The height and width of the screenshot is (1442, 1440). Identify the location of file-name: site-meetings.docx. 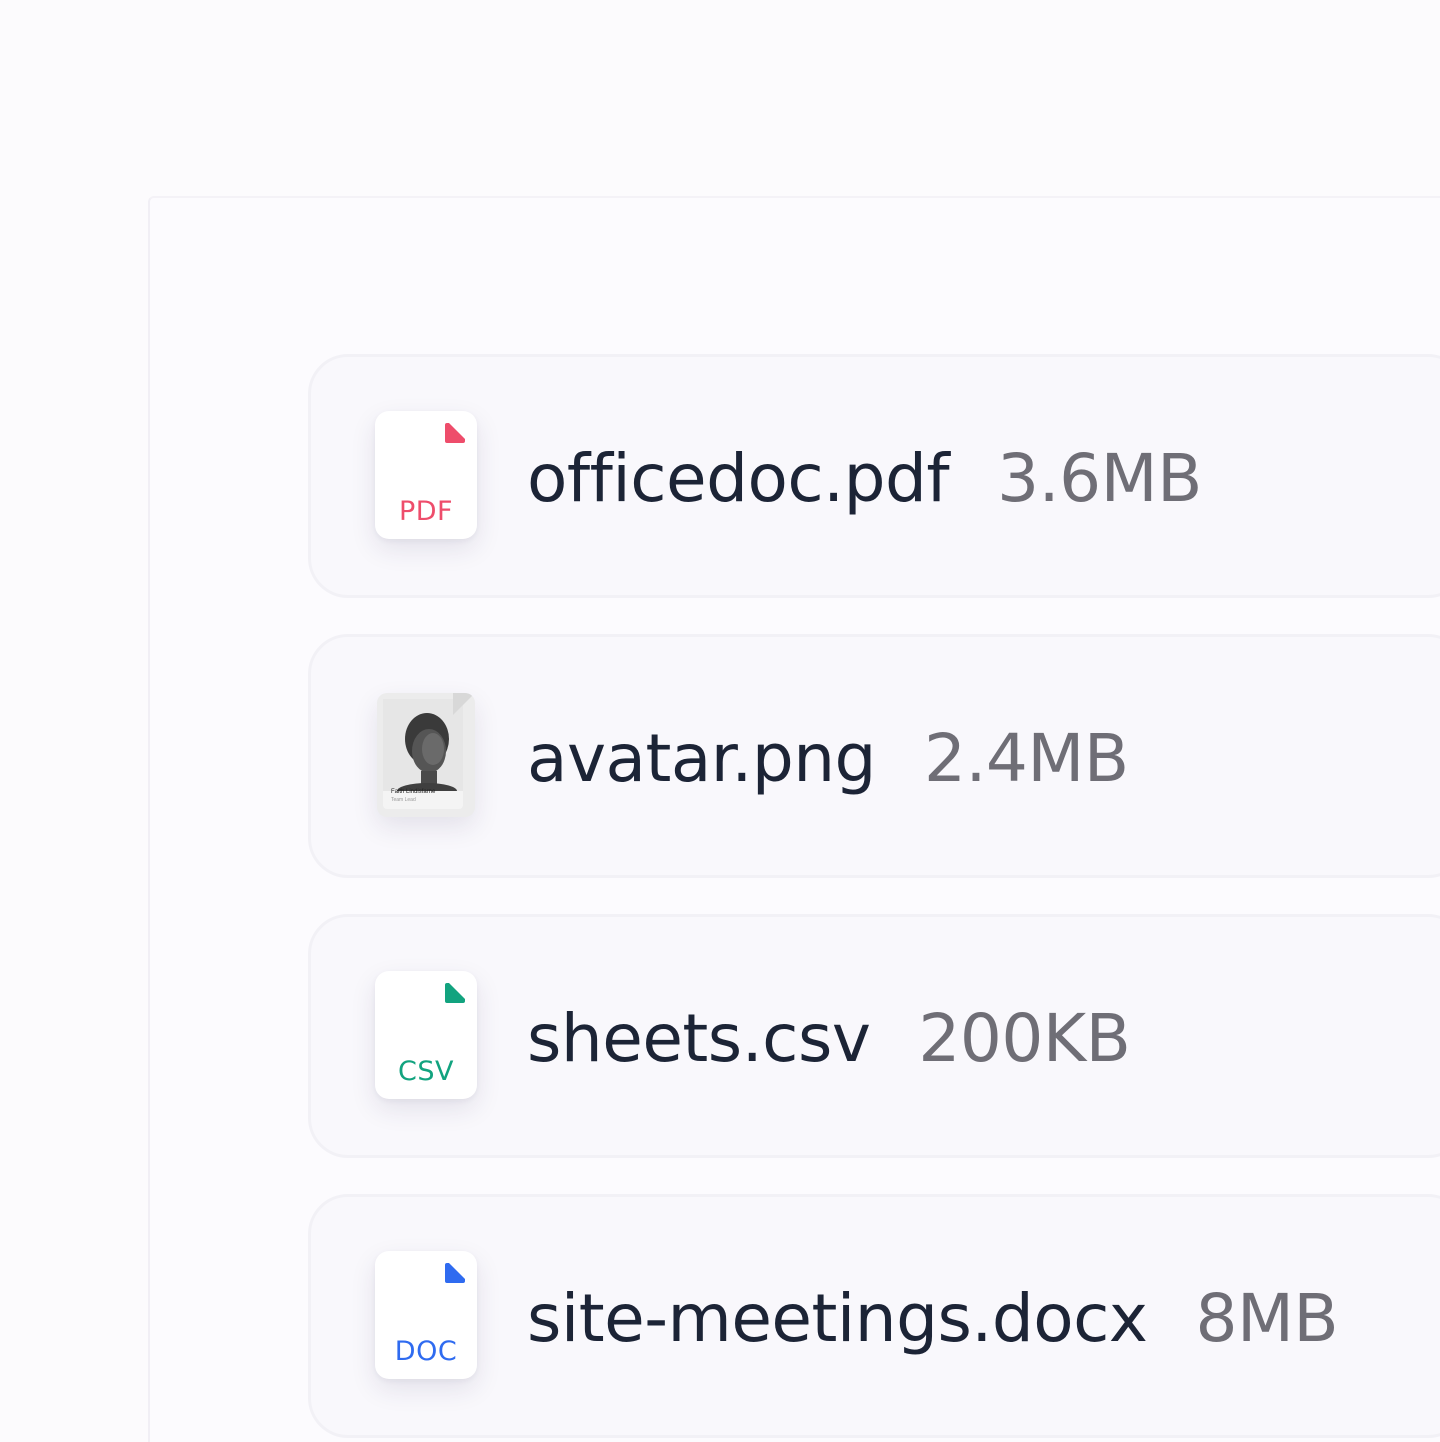
(837, 1318).